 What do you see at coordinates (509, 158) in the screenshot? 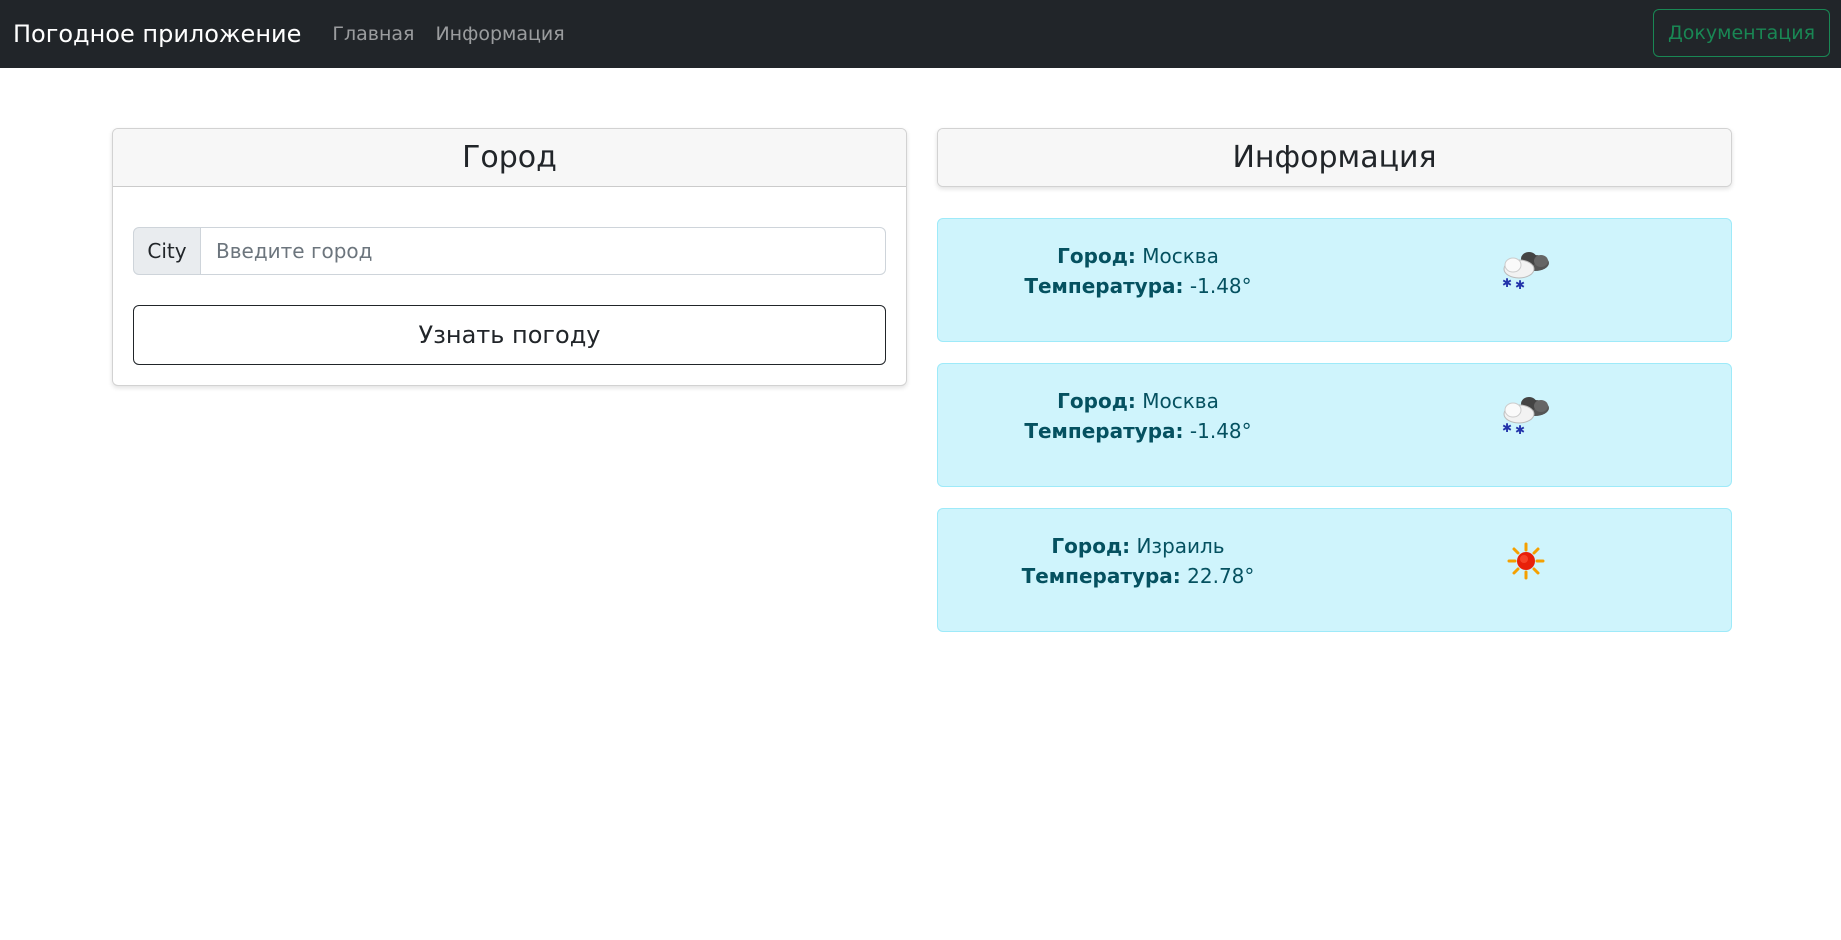
I see `city-card-title: Город` at bounding box center [509, 158].